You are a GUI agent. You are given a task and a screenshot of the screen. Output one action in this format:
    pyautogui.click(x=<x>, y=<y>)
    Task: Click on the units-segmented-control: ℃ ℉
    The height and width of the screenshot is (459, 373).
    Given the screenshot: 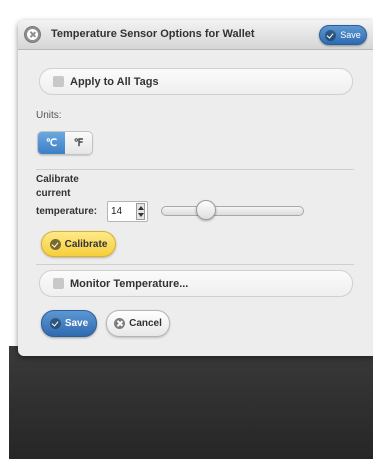 What is the action you would take?
    pyautogui.click(x=65, y=143)
    